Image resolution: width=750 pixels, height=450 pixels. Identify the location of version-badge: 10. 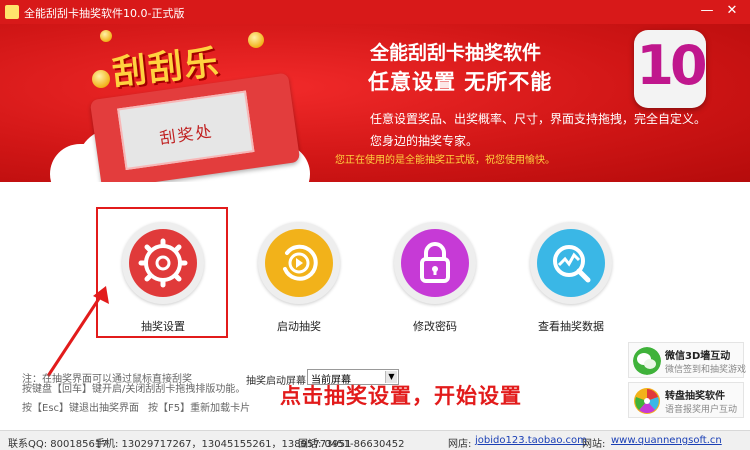
(671, 69).